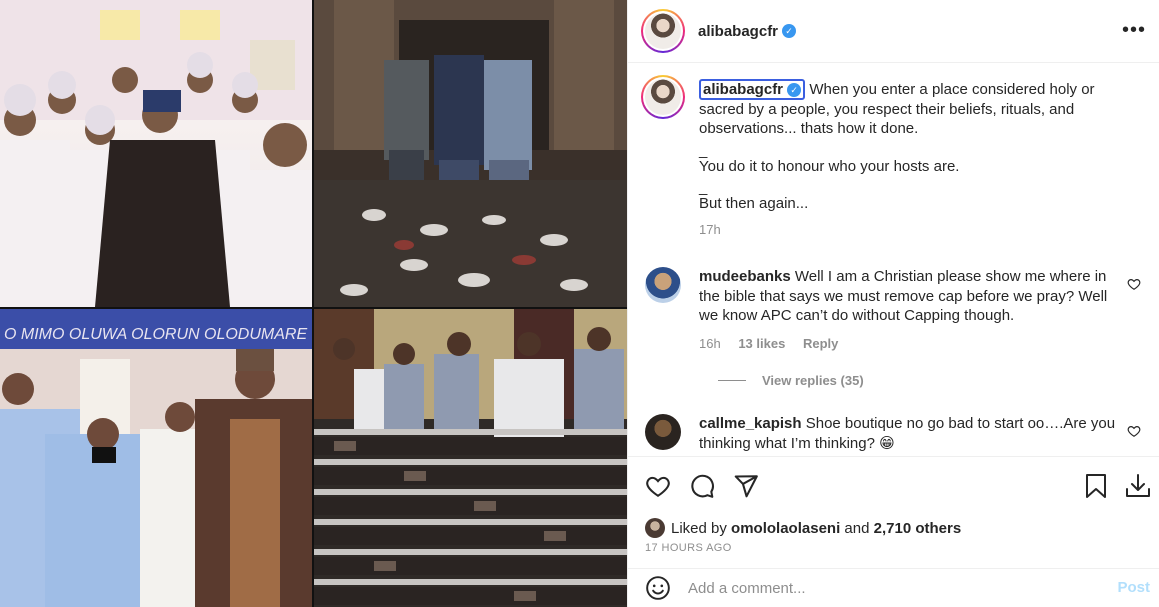  I want to click on emoji-icon, so click(658, 588).